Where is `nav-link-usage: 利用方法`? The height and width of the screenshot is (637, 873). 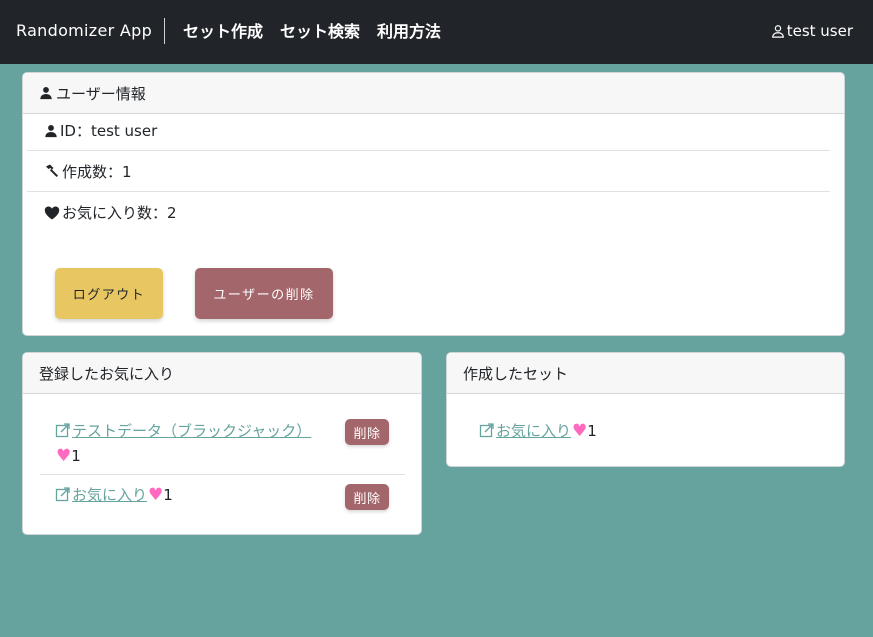
nav-link-usage: 利用方法 is located at coordinates (409, 30).